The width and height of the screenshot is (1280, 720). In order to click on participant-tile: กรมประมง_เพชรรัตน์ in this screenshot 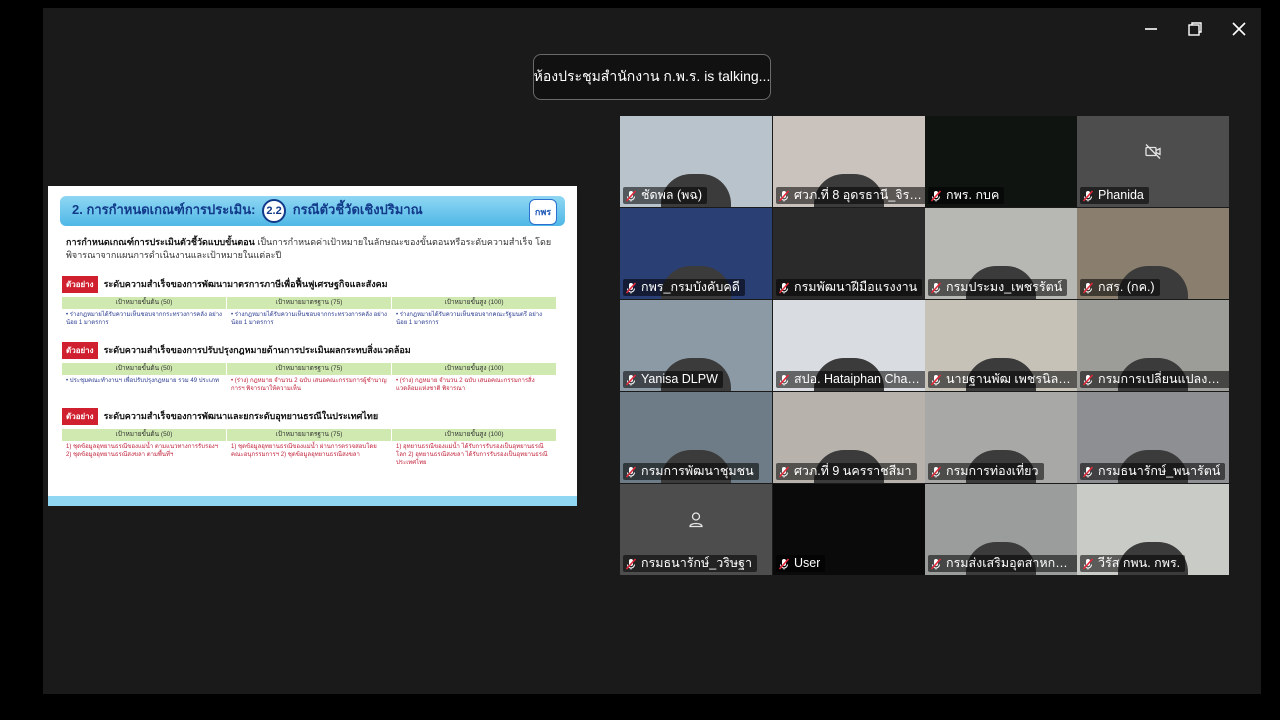, I will do `click(1001, 253)`.